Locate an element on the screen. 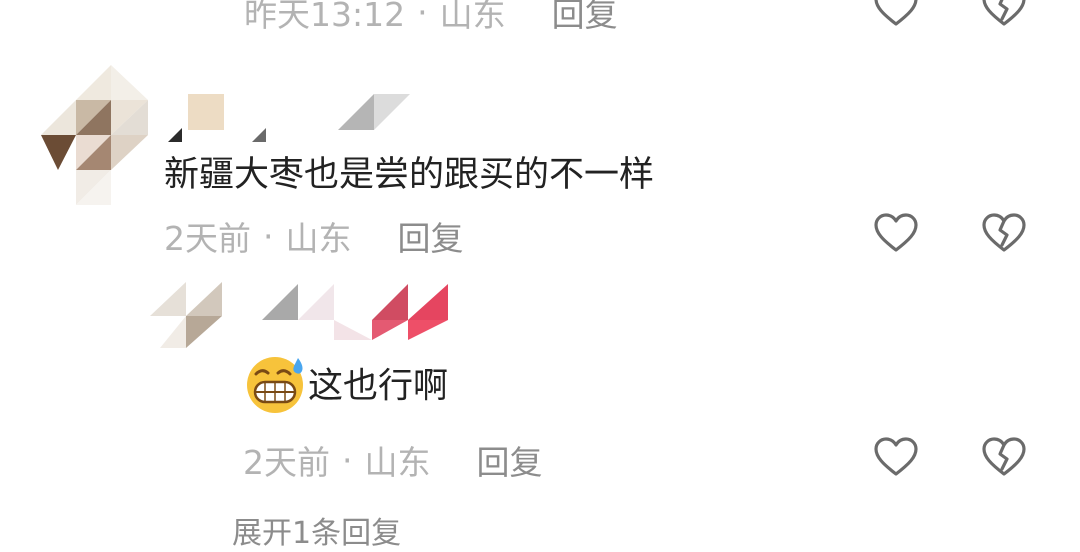 The width and height of the screenshot is (1080, 552). reply-text: 这也行啊 is located at coordinates (378, 386).